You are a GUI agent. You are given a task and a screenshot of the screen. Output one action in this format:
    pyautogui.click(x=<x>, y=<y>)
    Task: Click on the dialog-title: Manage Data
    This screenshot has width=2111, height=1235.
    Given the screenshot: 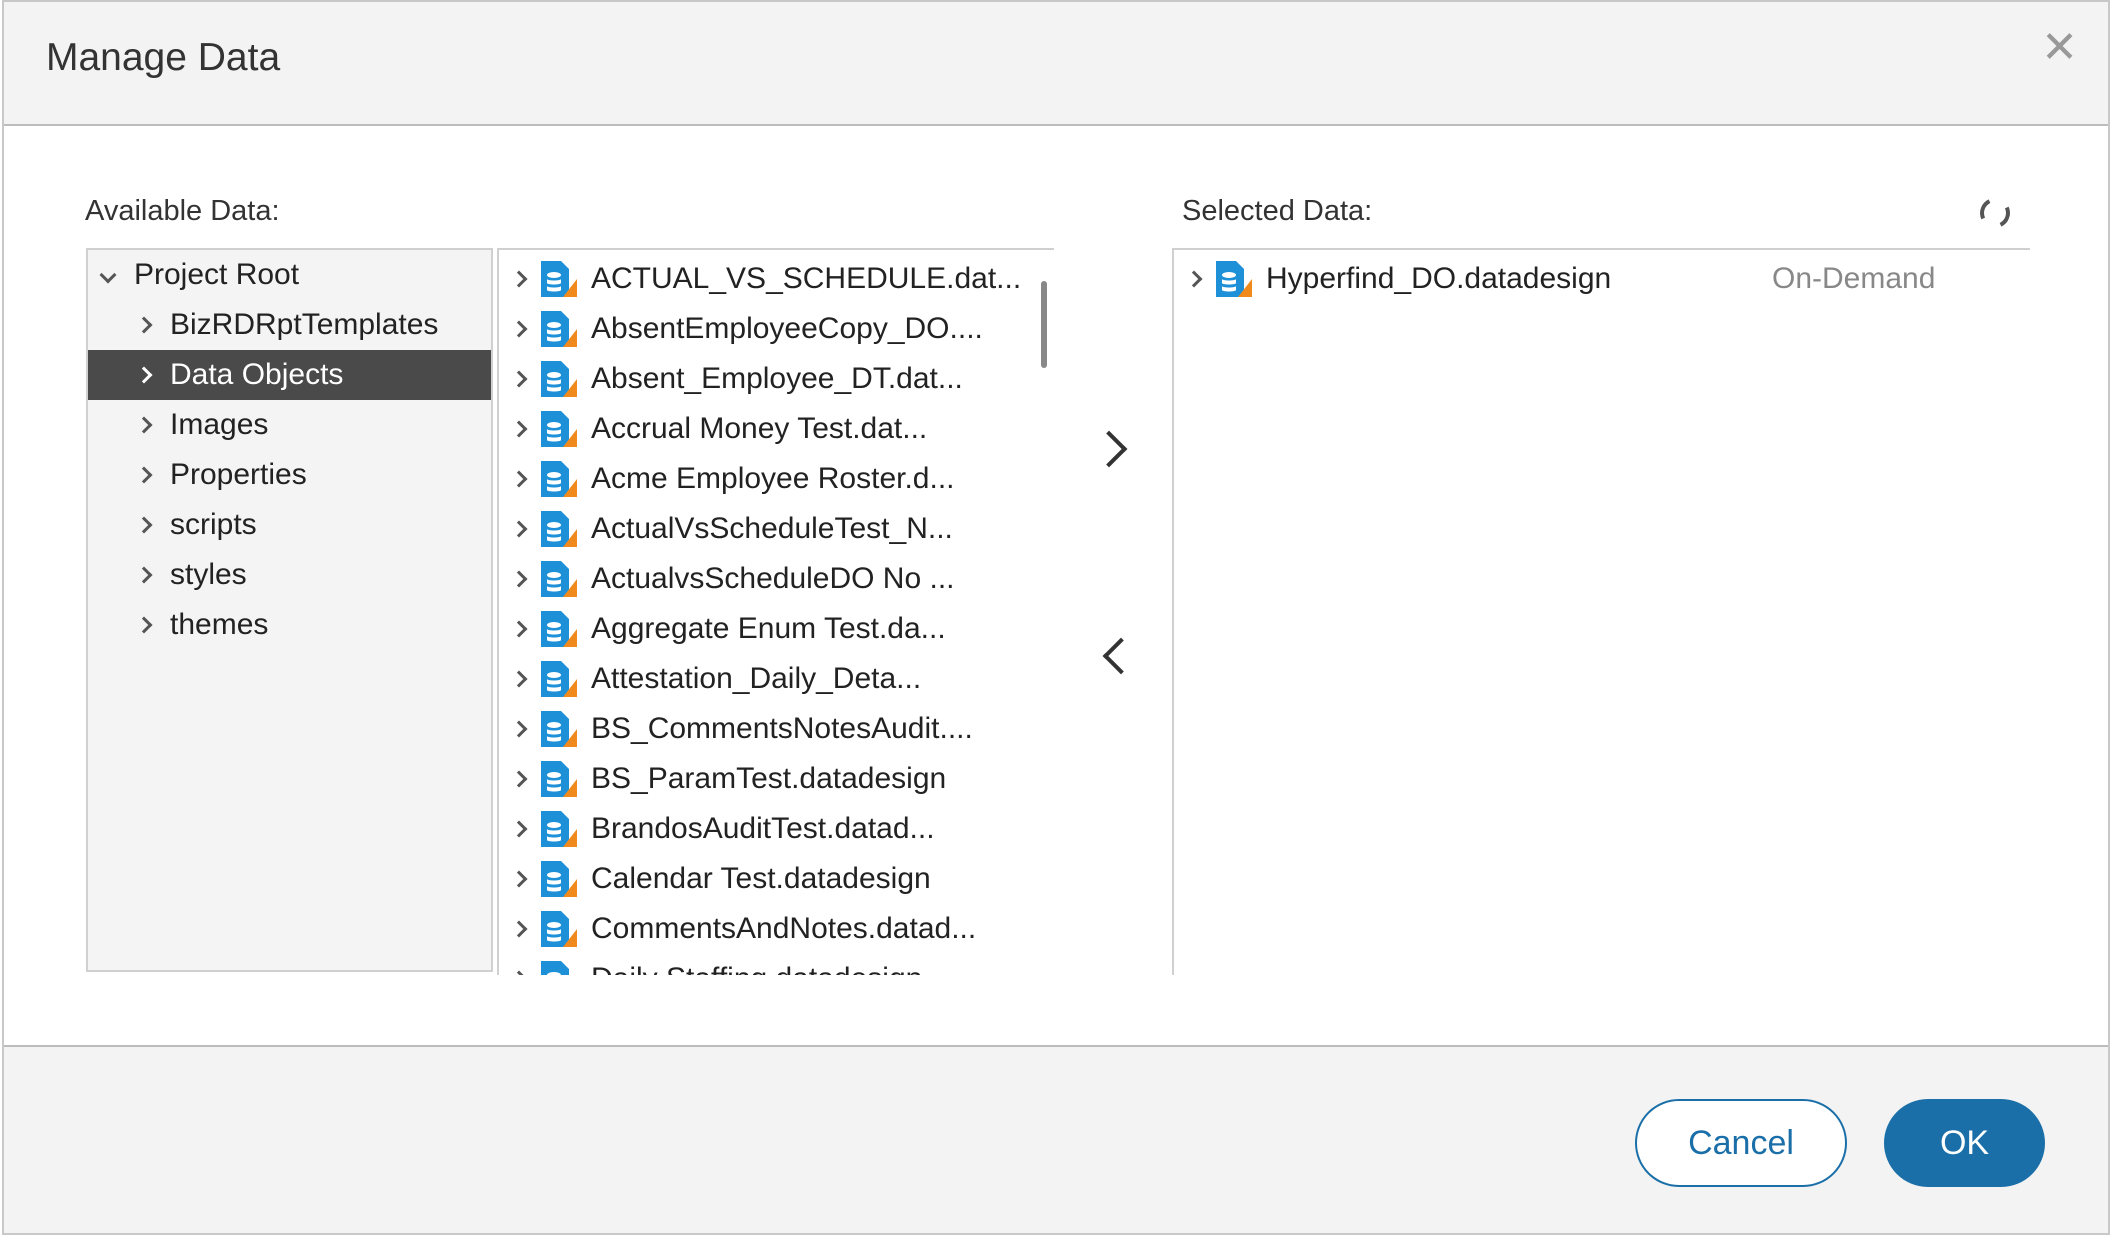 What is the action you would take?
    pyautogui.click(x=163, y=57)
    